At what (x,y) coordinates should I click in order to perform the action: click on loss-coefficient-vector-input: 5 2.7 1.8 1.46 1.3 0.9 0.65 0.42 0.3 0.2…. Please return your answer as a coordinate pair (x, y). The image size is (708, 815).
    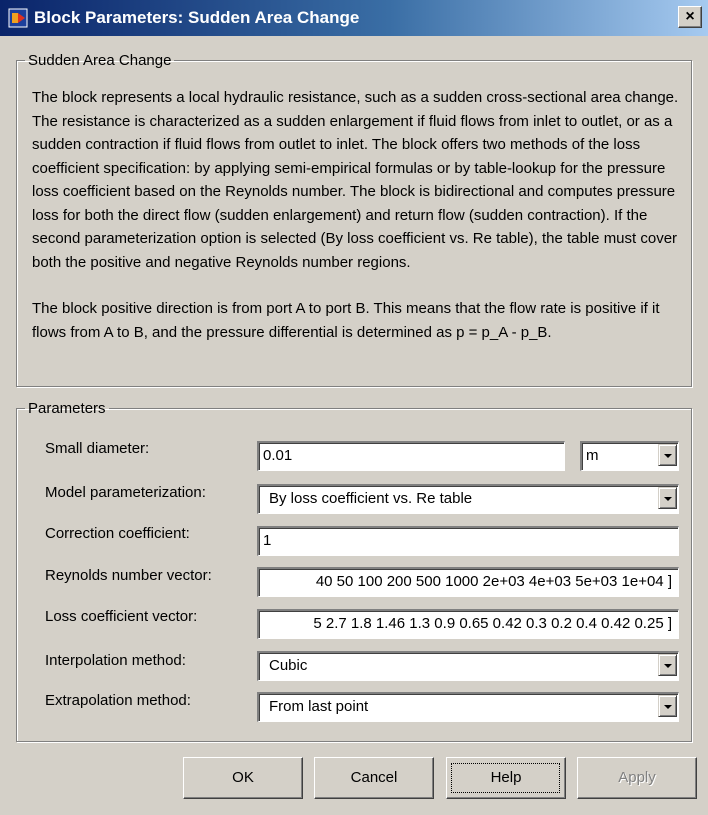
    Looking at the image, I should click on (468, 624).